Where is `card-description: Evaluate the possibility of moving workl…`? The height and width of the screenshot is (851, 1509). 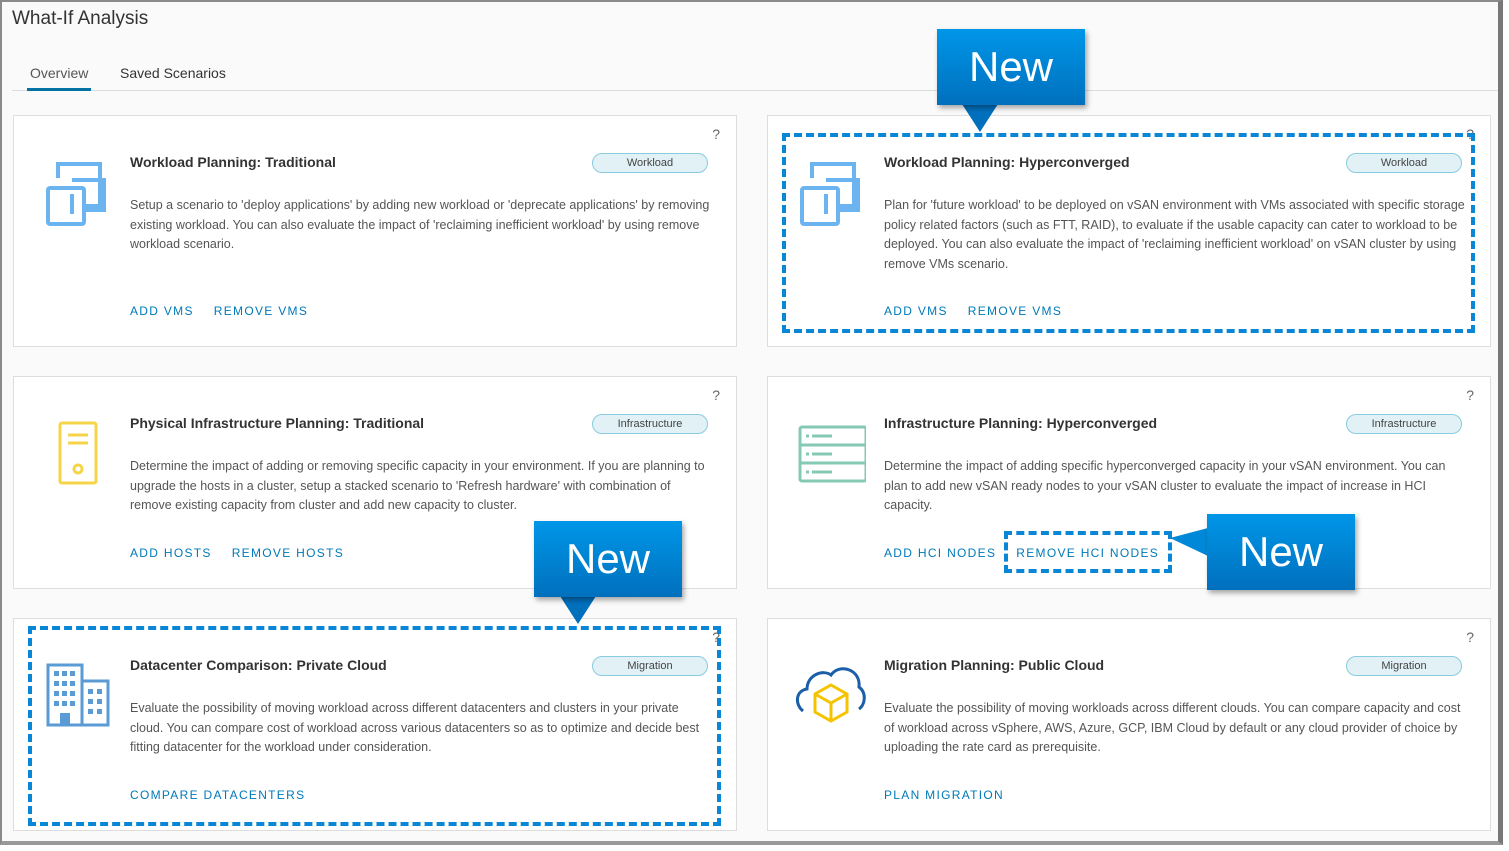
card-description: Evaluate the possibility of moving workl… is located at coordinates (1172, 727).